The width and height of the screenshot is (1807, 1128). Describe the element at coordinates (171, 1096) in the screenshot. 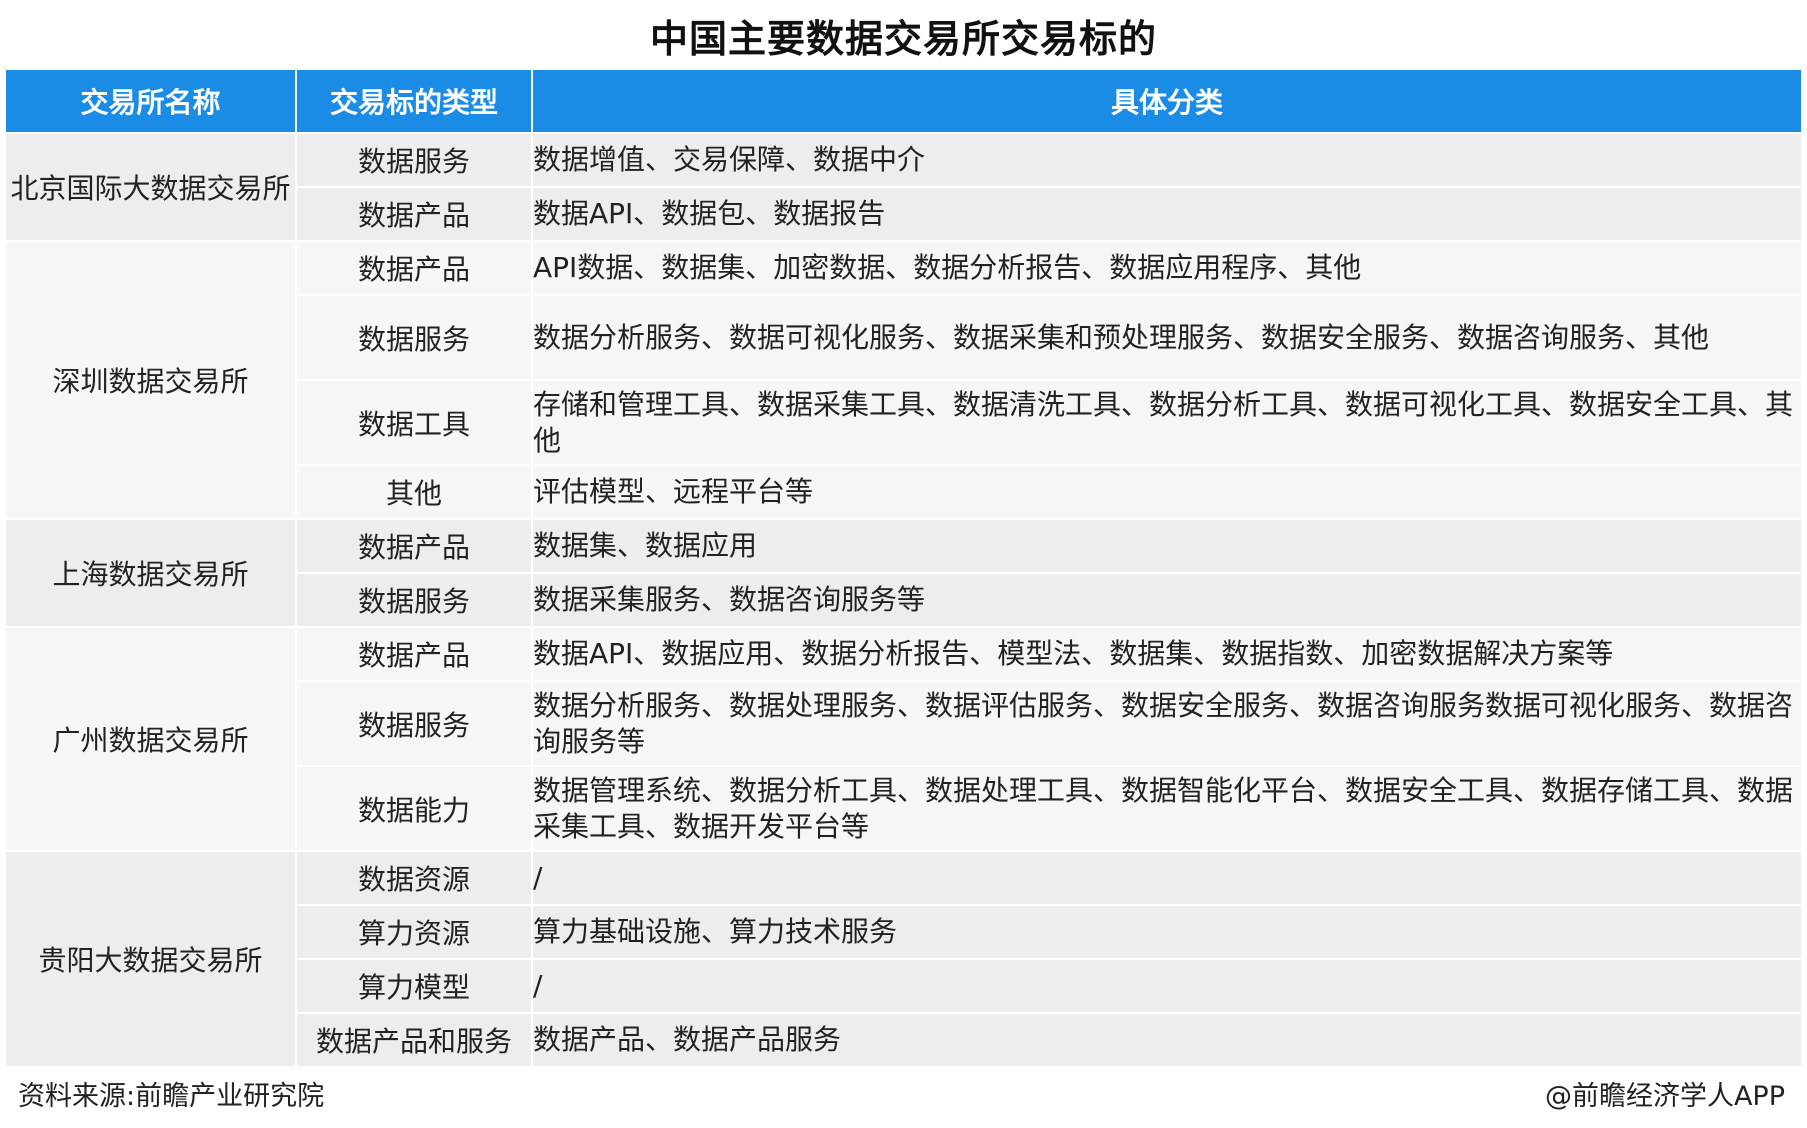

I see `source-note: 资料来源:前瞻产业研究院` at that location.